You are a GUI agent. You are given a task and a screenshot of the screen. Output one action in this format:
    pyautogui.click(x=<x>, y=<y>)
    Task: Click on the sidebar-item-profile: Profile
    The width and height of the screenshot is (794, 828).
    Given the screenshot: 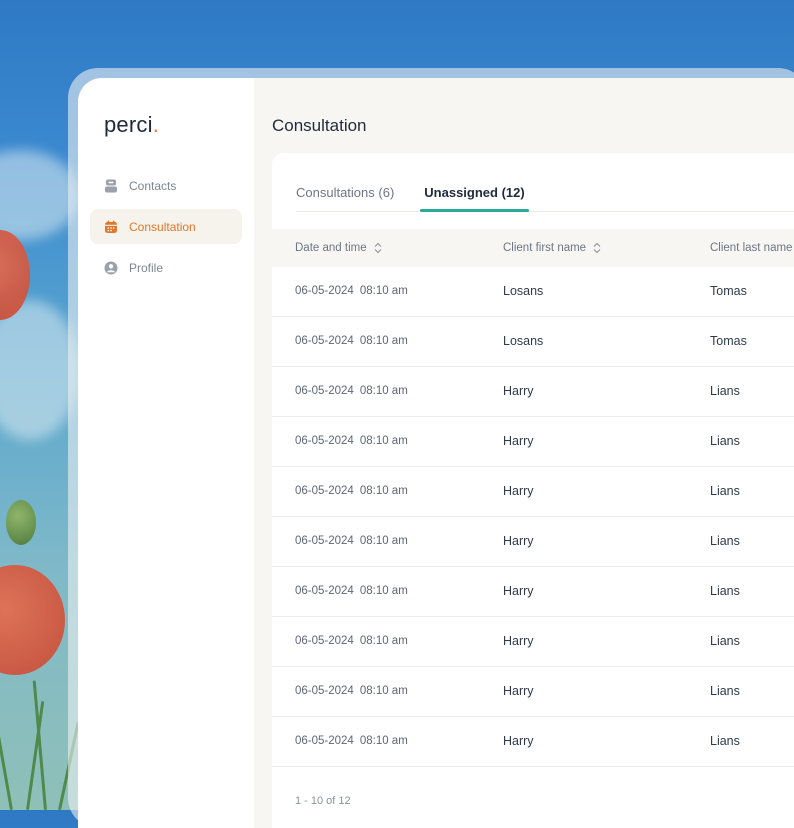 What is the action you would take?
    pyautogui.click(x=166, y=267)
    